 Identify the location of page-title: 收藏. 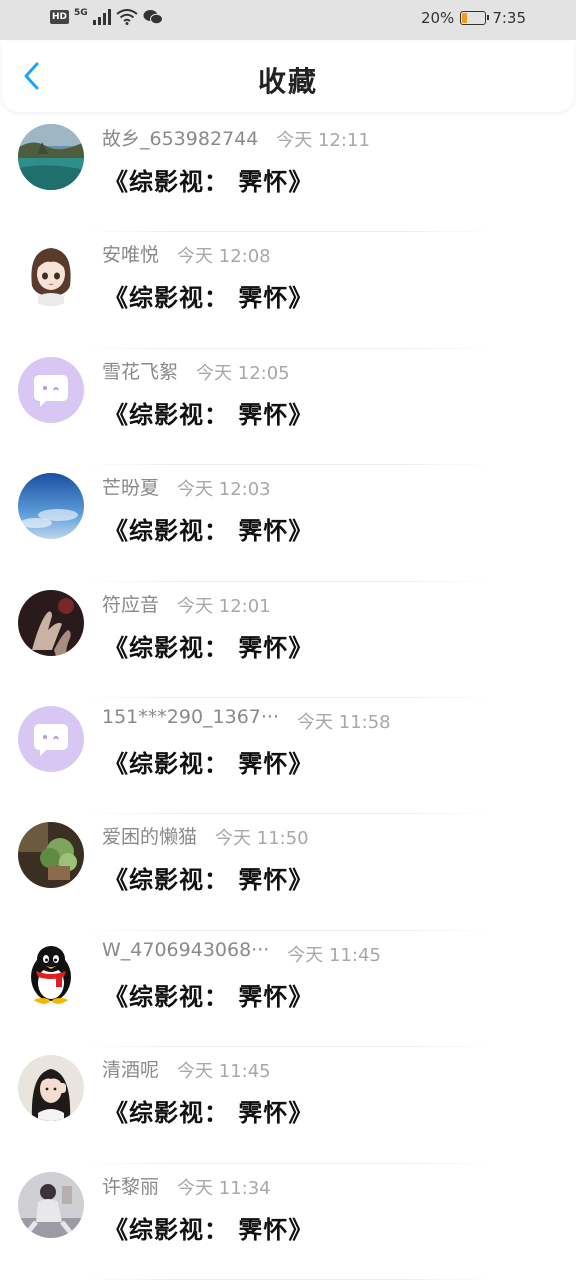
(287, 81).